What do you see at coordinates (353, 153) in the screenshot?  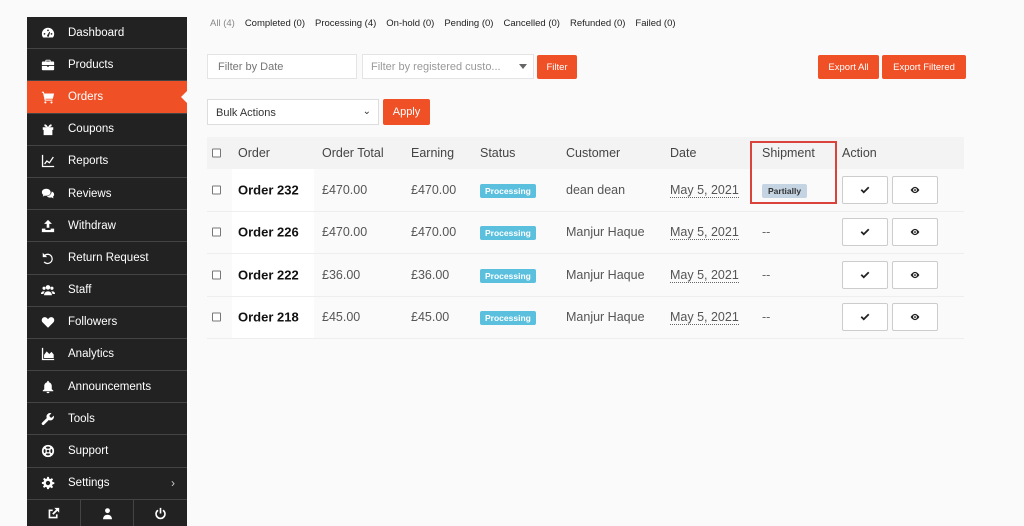 I see `header-order-total: Order Total` at bounding box center [353, 153].